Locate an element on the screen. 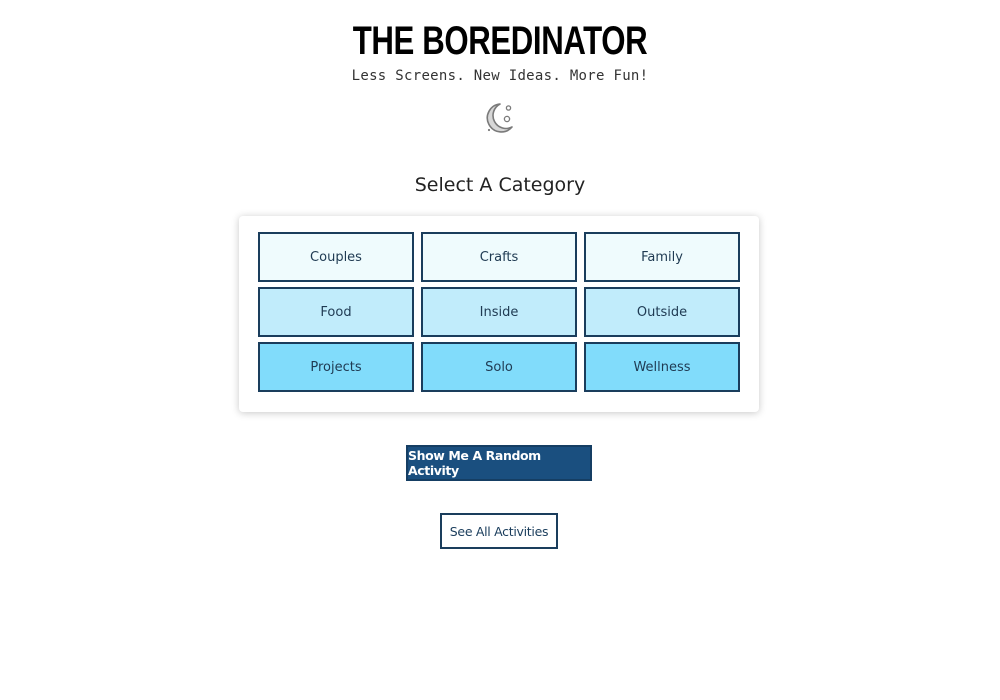 This screenshot has width=1000, height=700. category-button-family: Family is located at coordinates (662, 257).